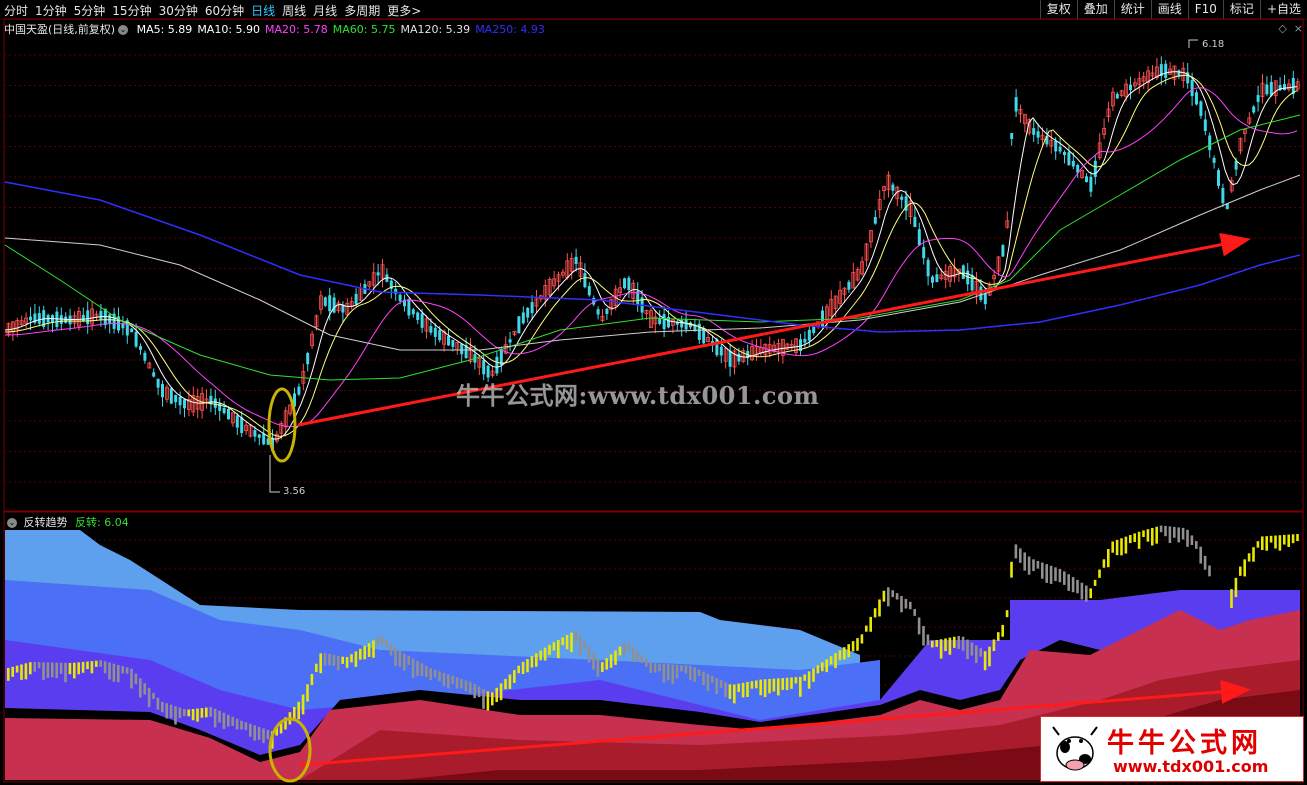 The width and height of the screenshot is (1307, 785). What do you see at coordinates (46, 522) in the screenshot?
I see `indicator-name: 反转趋势` at bounding box center [46, 522].